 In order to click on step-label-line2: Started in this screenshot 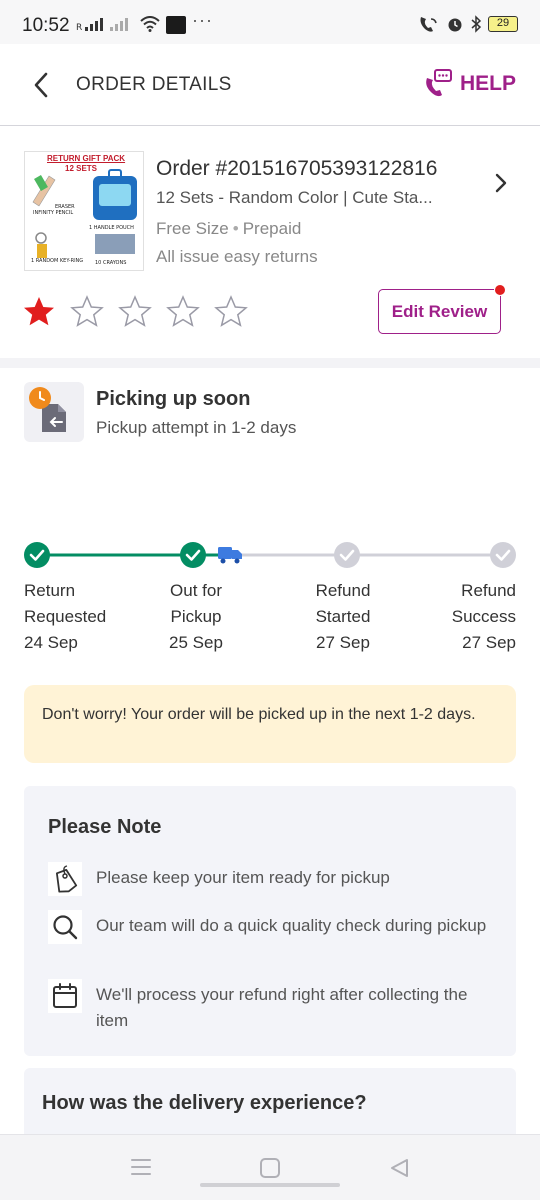, I will do `click(343, 616)`.